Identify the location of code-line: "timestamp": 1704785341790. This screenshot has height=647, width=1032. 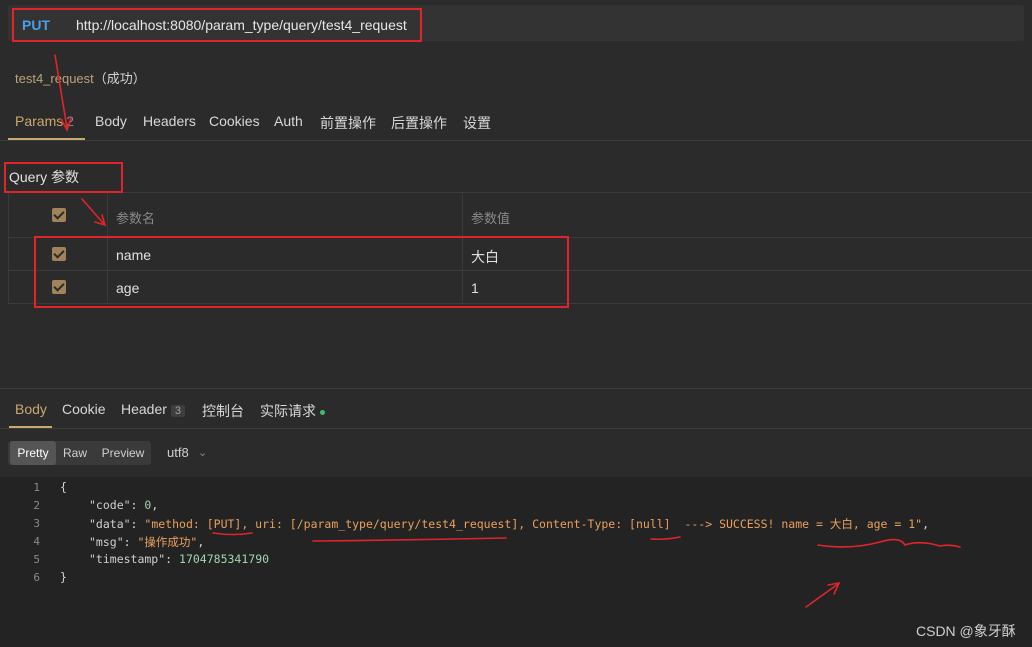
(179, 559).